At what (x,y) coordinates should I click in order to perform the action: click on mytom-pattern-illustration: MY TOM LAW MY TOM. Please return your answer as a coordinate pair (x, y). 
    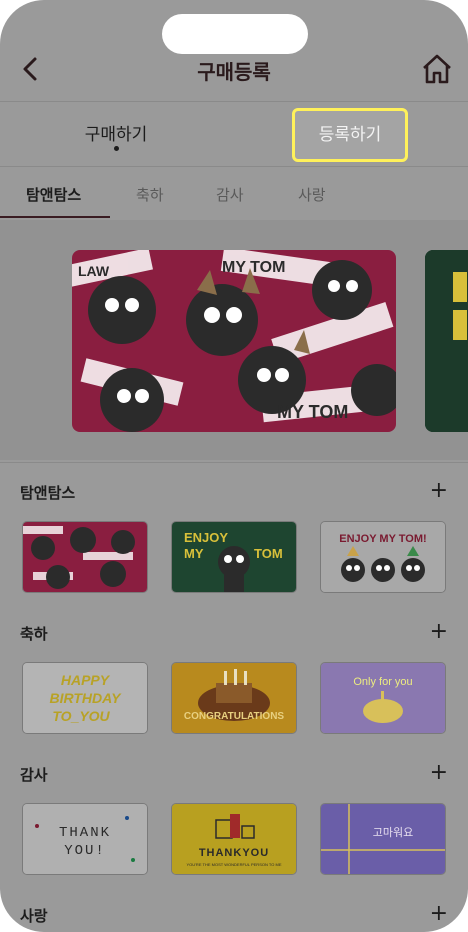
    Looking at the image, I should click on (234, 341).